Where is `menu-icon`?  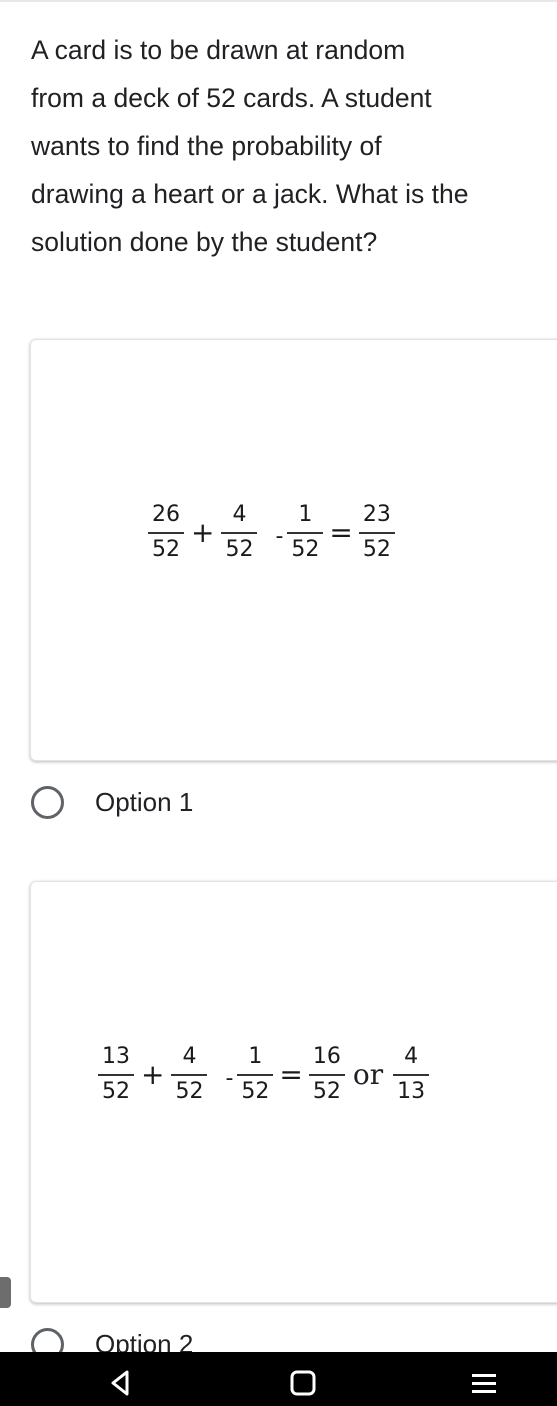
menu-icon is located at coordinates (484, 1383).